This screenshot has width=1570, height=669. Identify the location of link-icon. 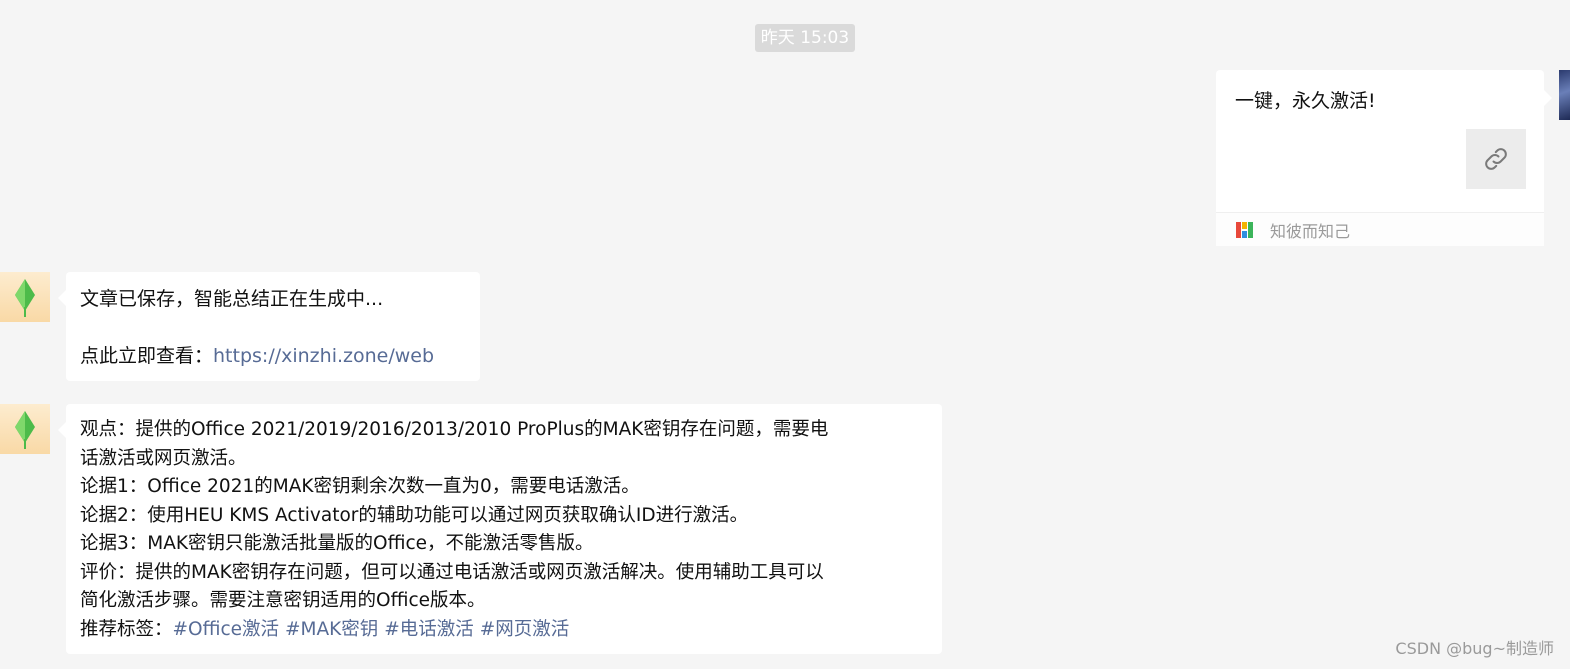
(1496, 159).